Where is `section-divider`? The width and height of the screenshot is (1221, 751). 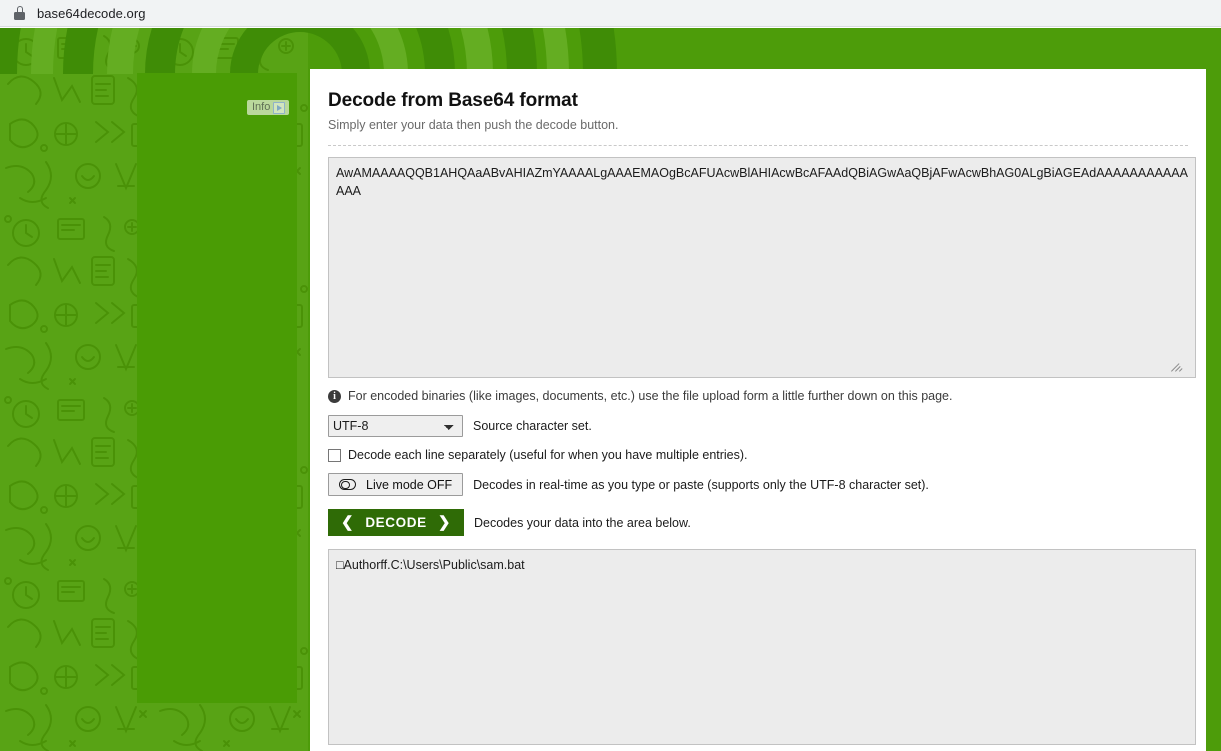 section-divider is located at coordinates (758, 145).